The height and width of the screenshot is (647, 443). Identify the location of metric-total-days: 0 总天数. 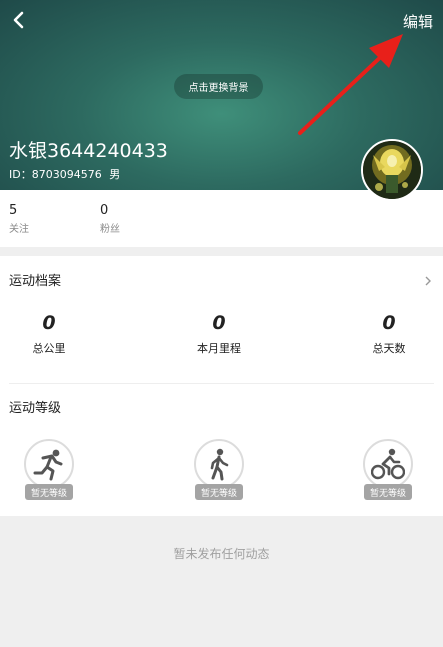
(389, 334).